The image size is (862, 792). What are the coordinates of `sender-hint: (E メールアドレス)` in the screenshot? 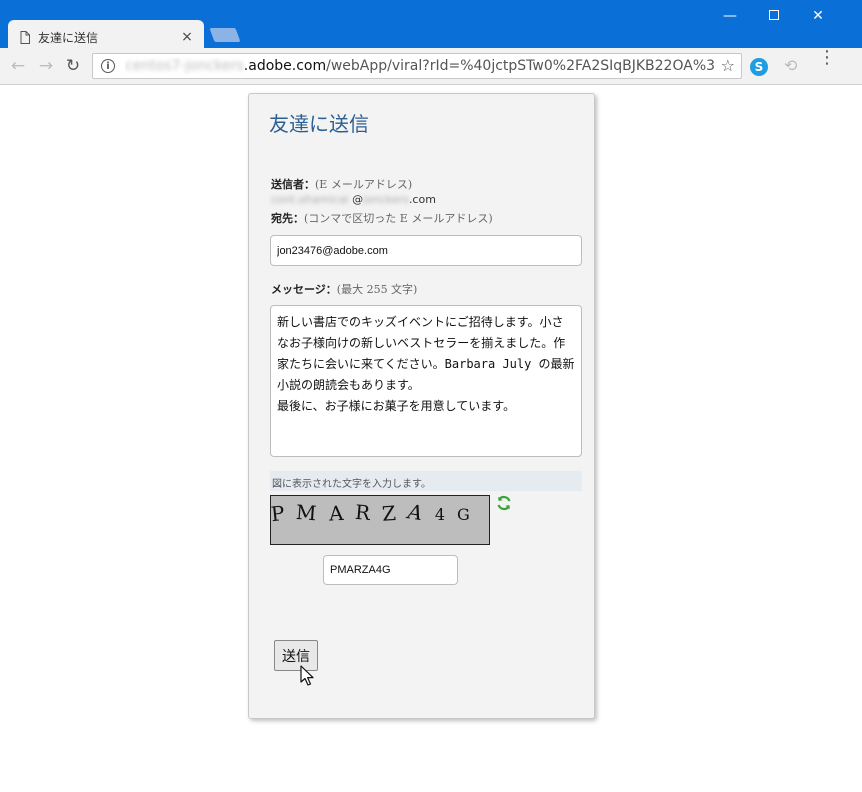 It's located at (364, 184).